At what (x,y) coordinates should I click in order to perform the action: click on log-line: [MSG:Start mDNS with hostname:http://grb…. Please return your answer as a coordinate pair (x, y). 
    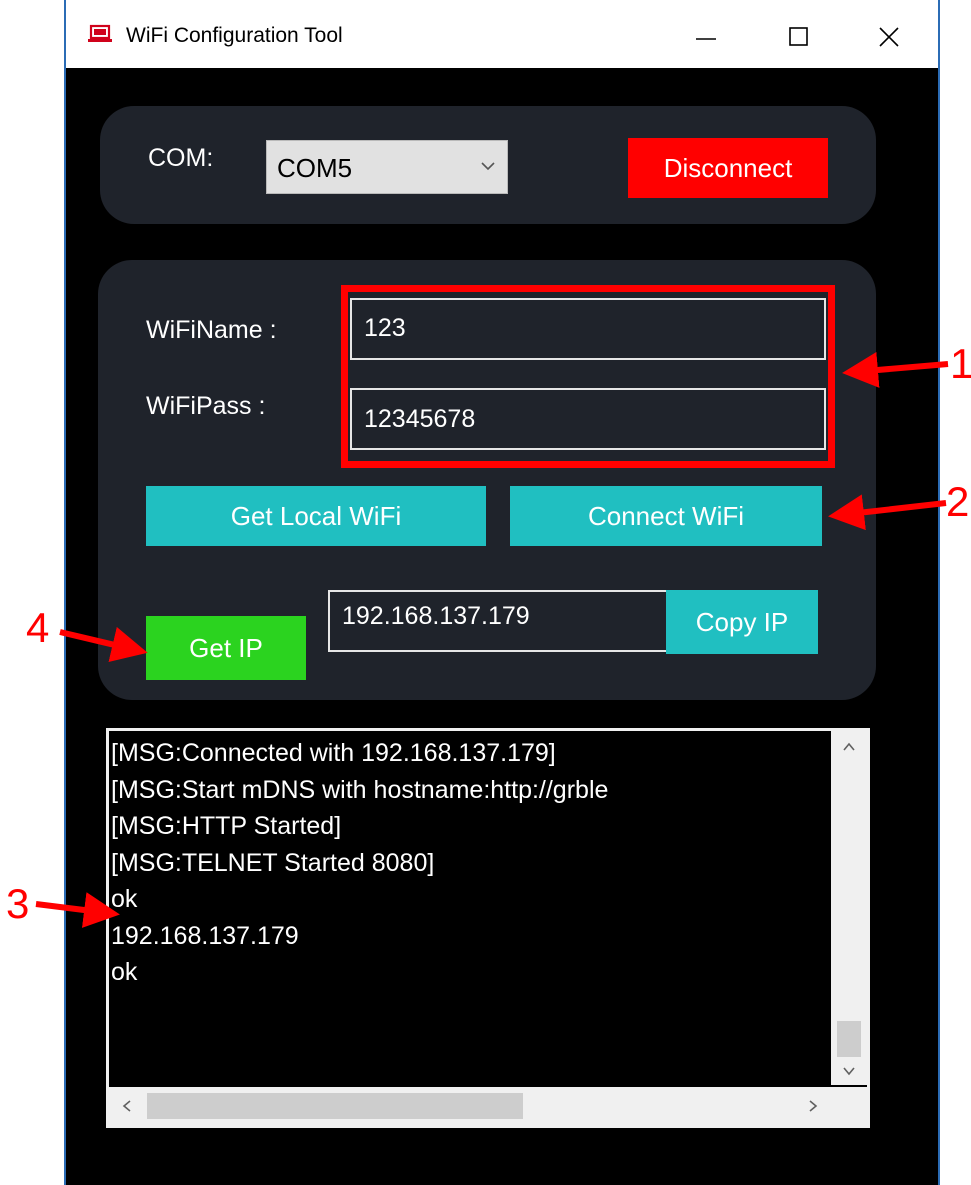
    Looking at the image, I should click on (360, 789).